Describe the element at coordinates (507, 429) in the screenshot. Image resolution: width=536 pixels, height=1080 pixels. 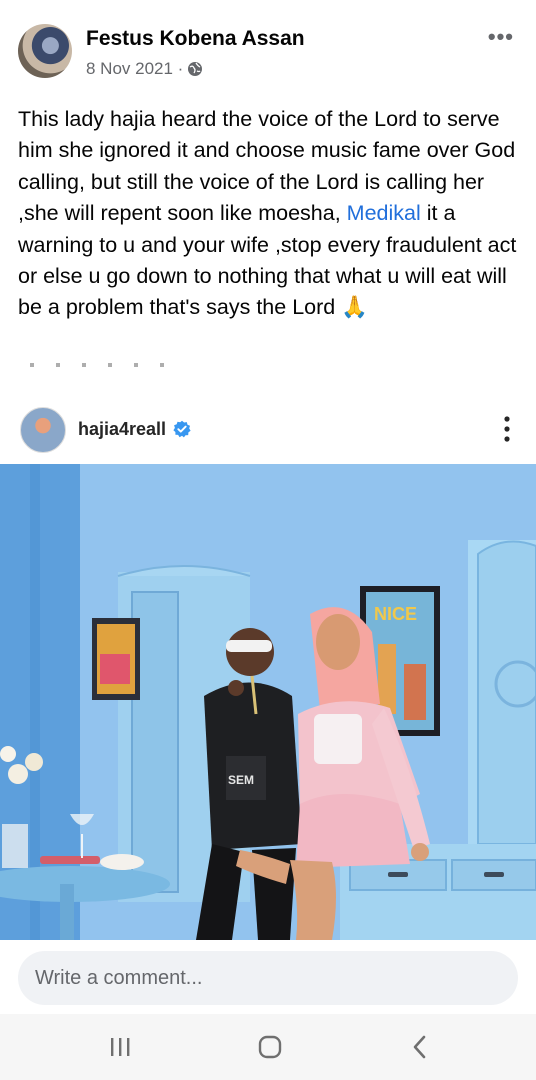
I see `kebab-menu-icon` at that location.